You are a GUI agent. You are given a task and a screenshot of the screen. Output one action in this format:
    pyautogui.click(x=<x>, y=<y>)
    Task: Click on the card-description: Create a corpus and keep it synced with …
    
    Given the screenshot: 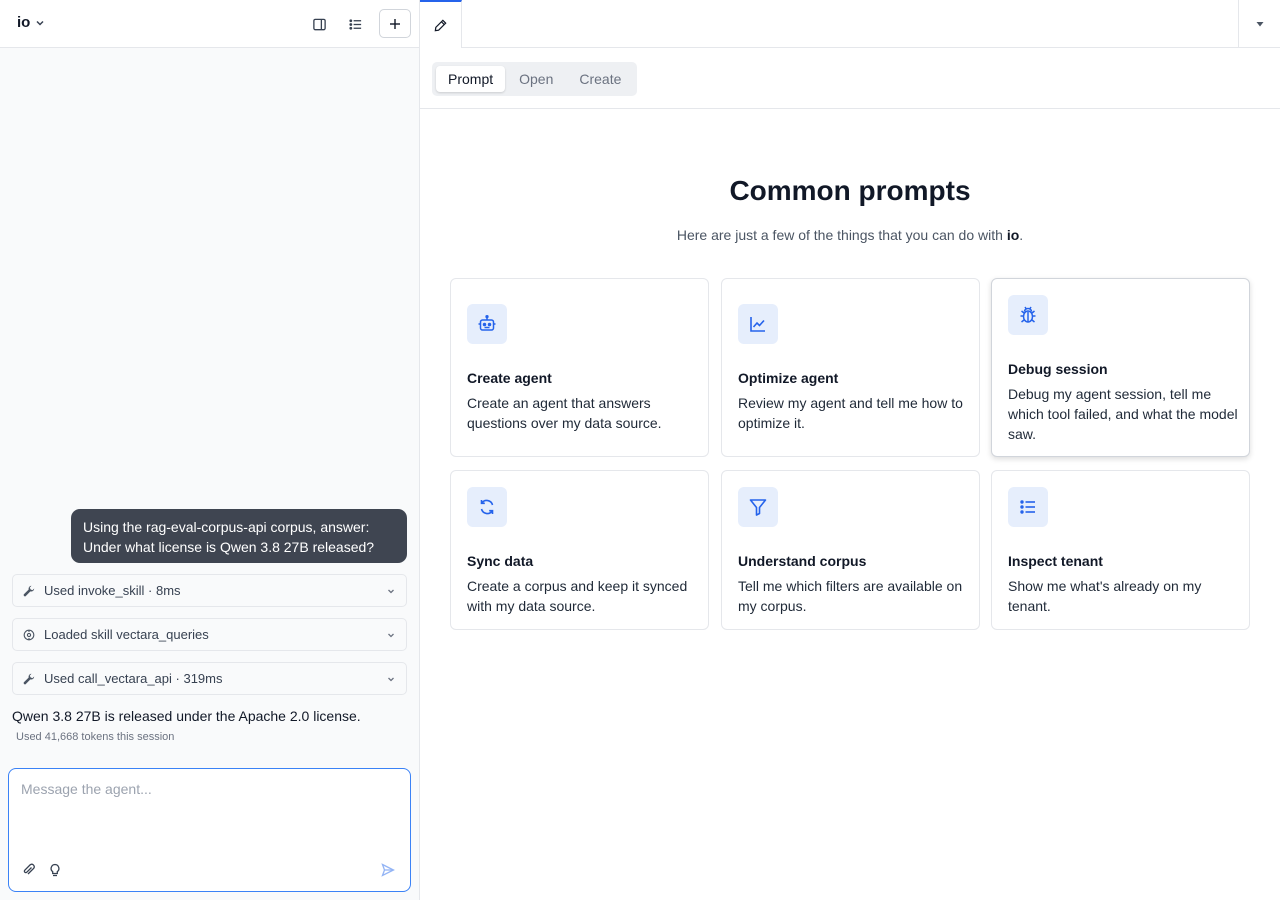 What is the action you would take?
    pyautogui.click(x=577, y=596)
    